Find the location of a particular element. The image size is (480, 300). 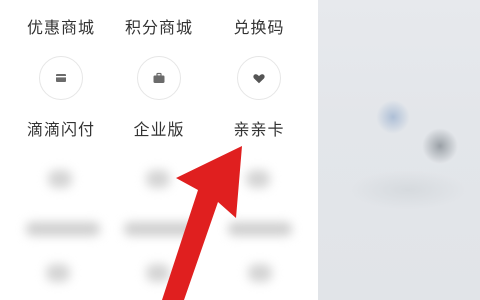

menu-item-points-mall: 积分商城 is located at coordinates (159, 28).